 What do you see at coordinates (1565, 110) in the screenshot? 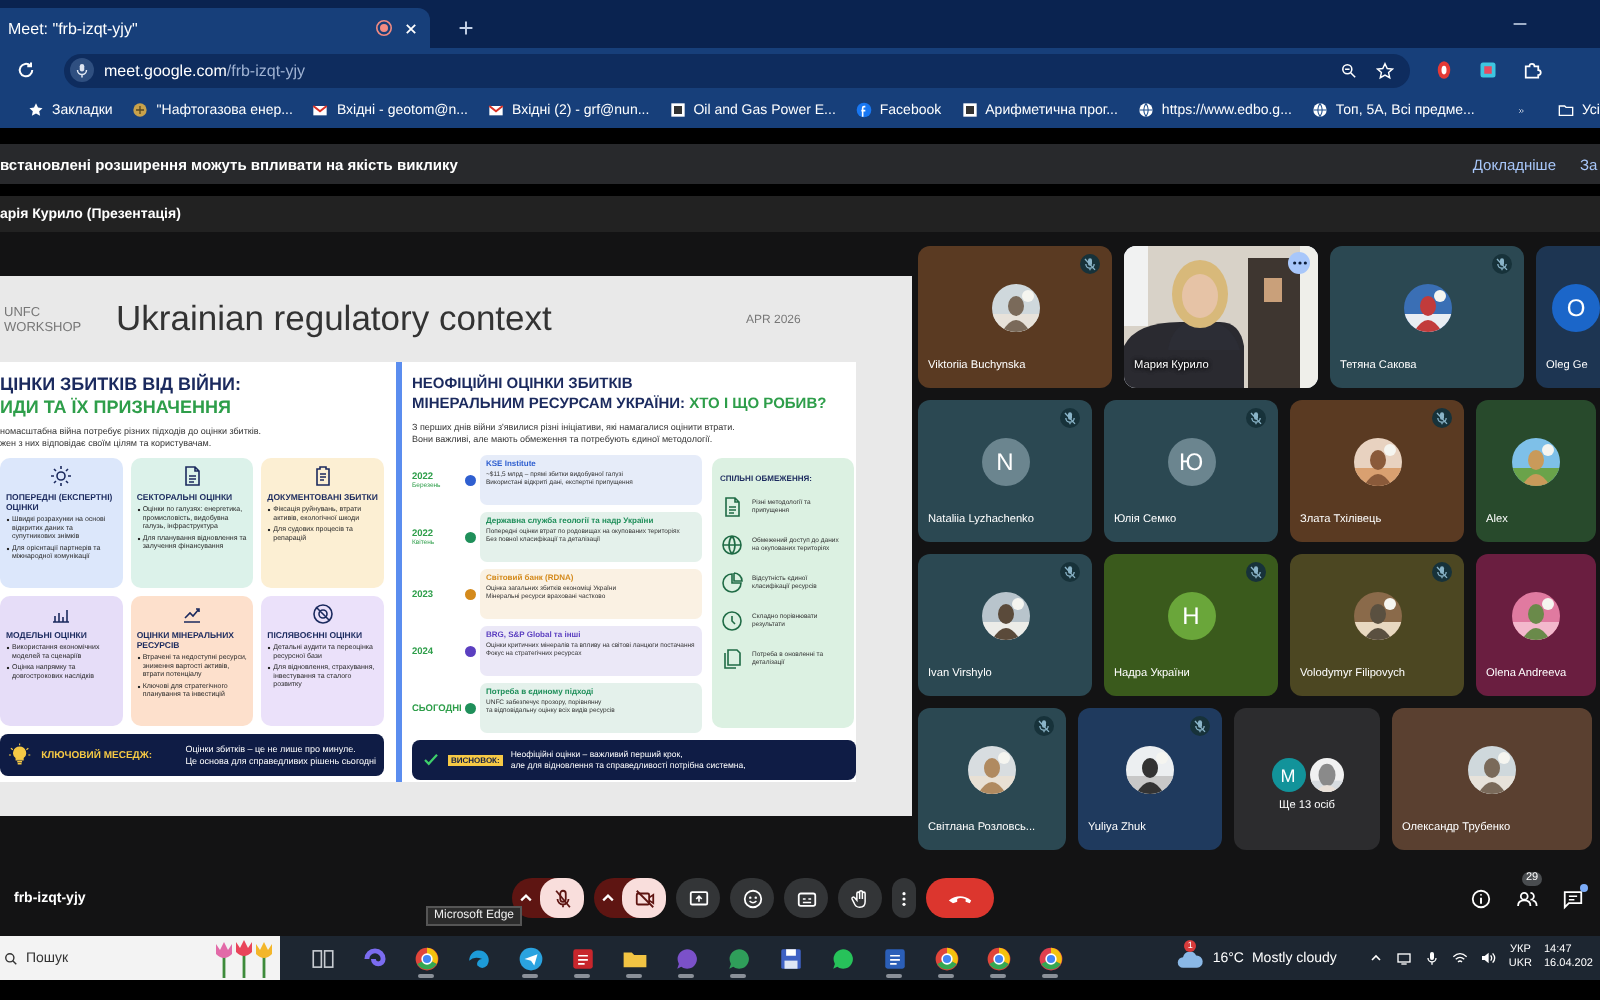
I see `folder-icon` at bounding box center [1565, 110].